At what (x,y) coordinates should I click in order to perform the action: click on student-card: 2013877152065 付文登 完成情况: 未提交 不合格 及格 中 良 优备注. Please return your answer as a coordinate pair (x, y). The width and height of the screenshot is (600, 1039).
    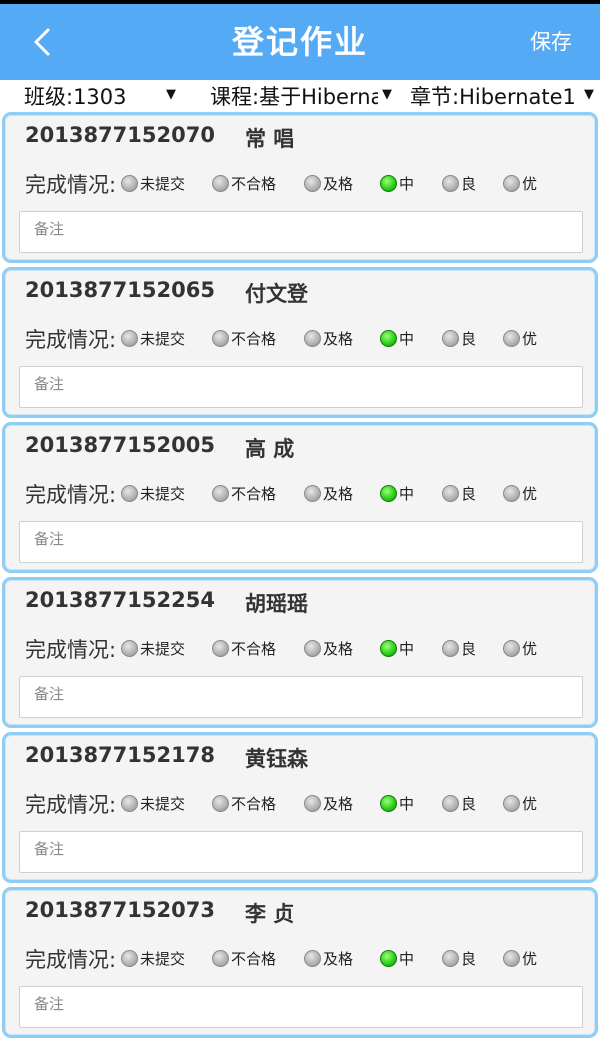
    Looking at the image, I should click on (300, 342).